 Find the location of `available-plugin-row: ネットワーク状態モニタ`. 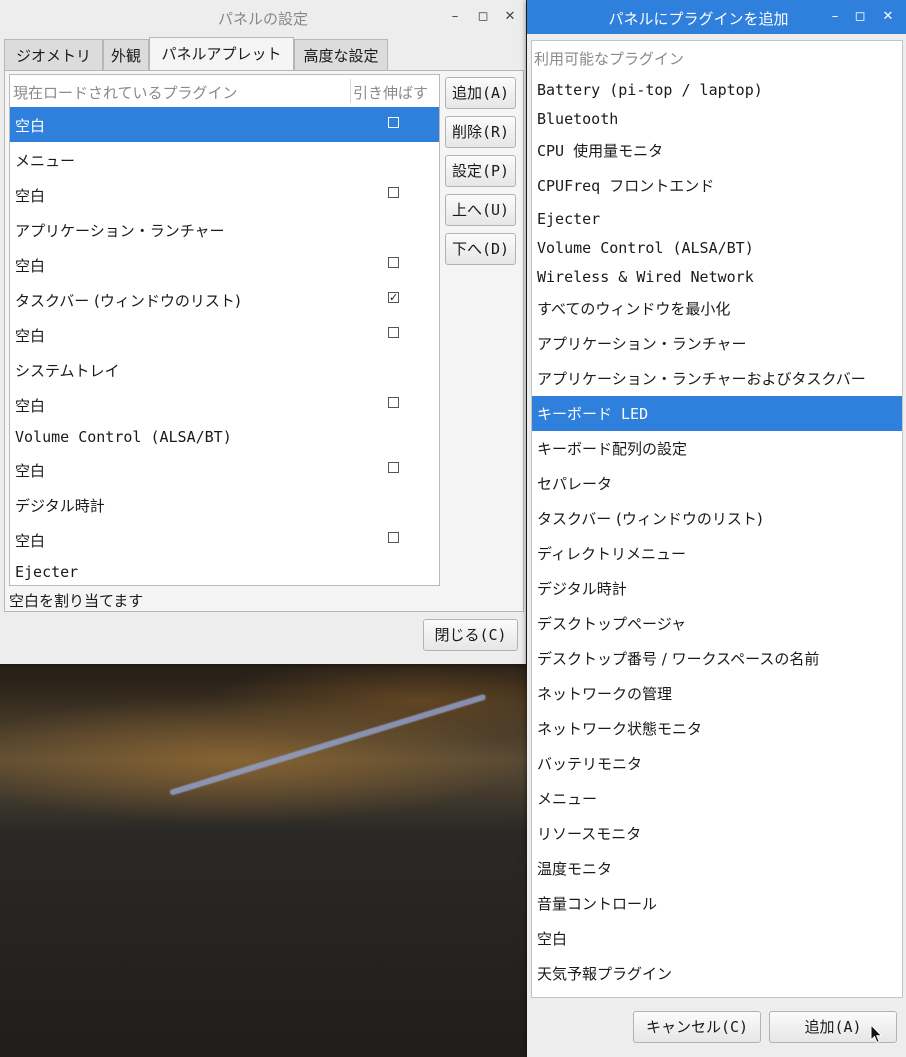

available-plugin-row: ネットワーク状態モニタ is located at coordinates (717, 728).